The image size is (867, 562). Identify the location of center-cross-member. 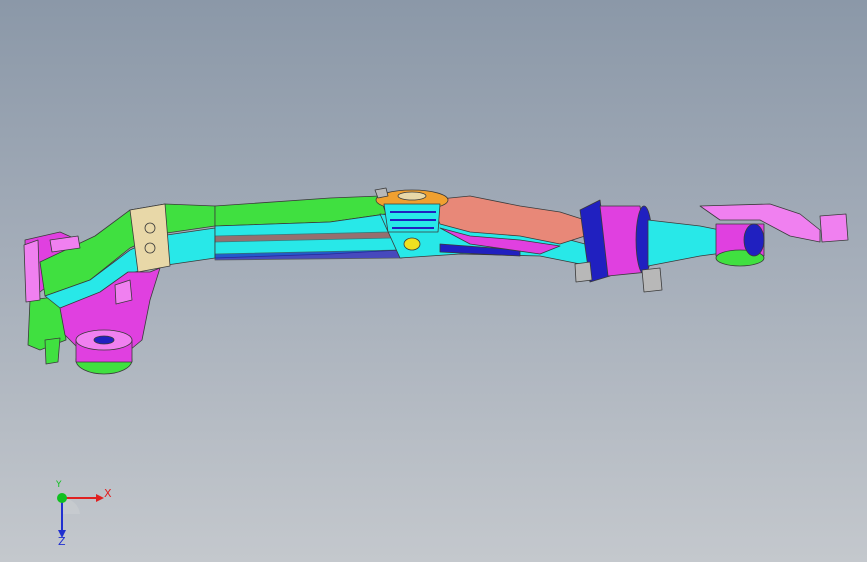
(308, 228).